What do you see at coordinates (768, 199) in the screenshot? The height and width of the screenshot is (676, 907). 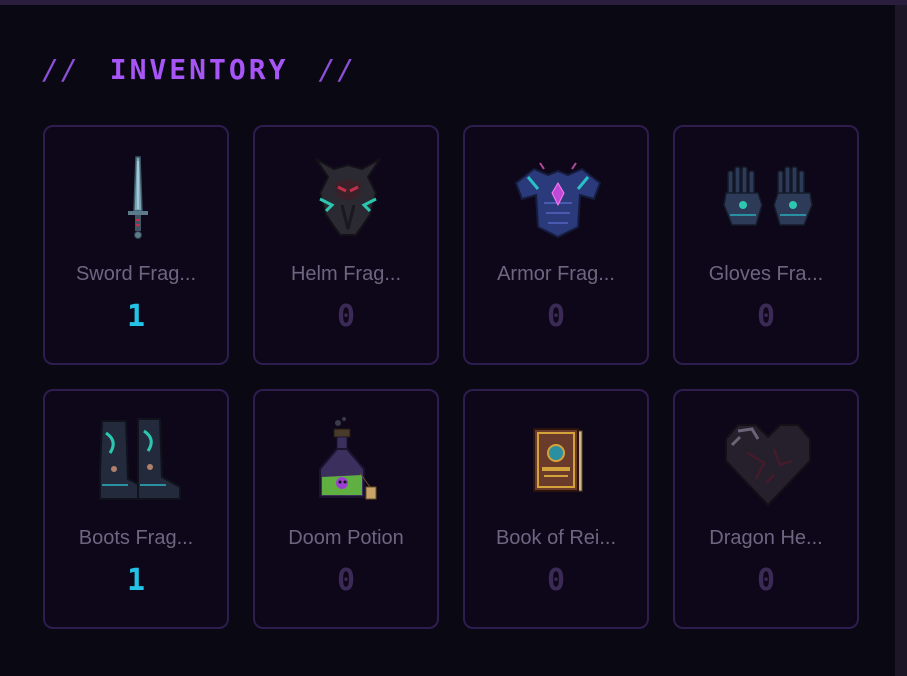 I see `gloves-icon` at bounding box center [768, 199].